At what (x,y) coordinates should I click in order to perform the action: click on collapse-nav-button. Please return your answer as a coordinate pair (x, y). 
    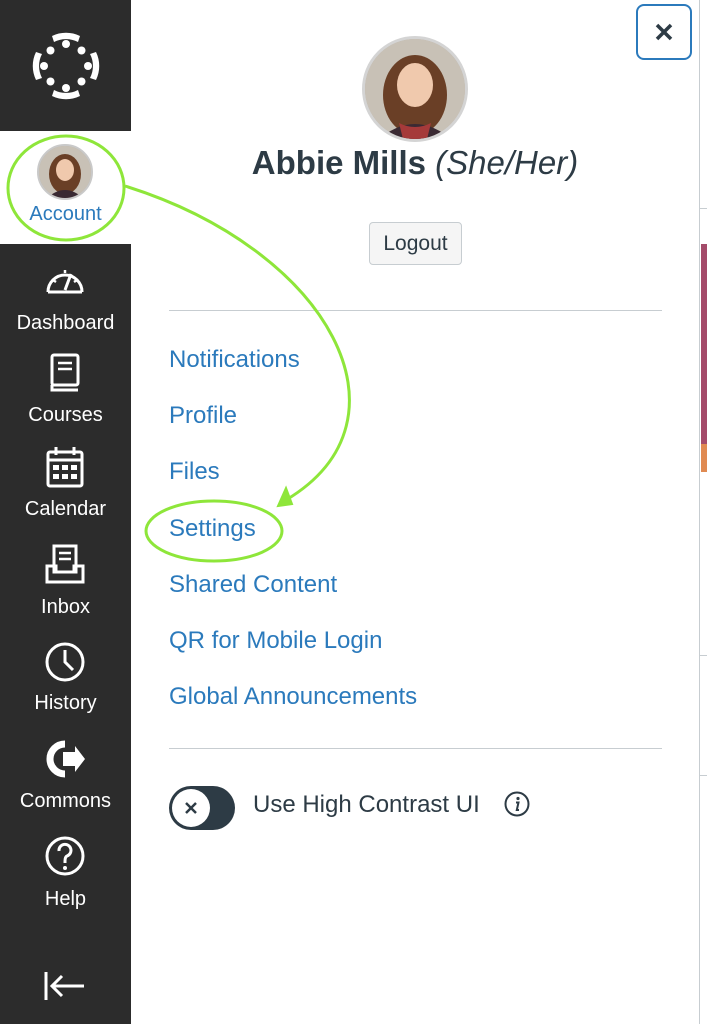
    Looking at the image, I should click on (65, 986).